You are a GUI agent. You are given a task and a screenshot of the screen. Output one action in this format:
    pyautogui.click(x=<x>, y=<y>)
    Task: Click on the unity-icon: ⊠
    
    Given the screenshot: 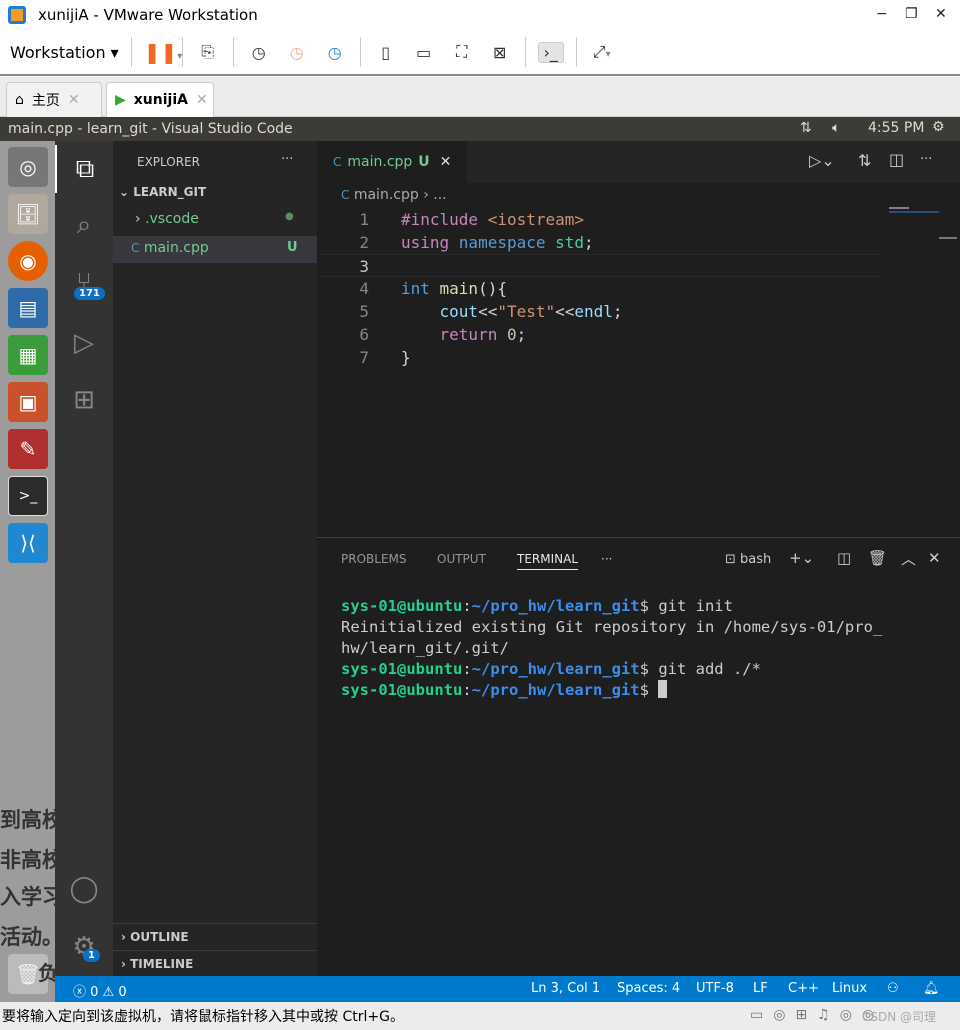 What is the action you would take?
    pyautogui.click(x=500, y=52)
    